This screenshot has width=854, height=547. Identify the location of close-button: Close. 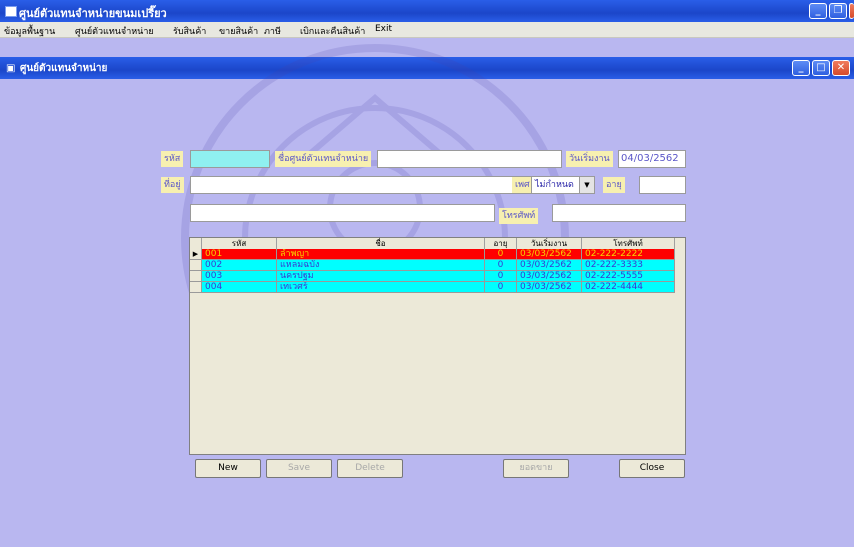
(652, 468).